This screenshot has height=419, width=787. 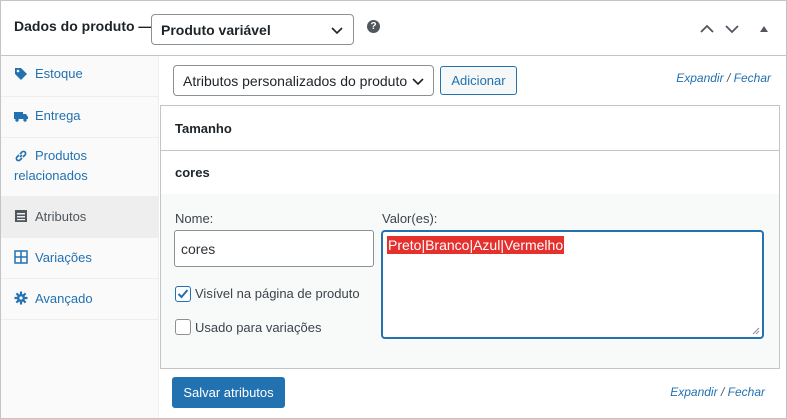 I want to click on truck-icon, so click(x=21, y=117).